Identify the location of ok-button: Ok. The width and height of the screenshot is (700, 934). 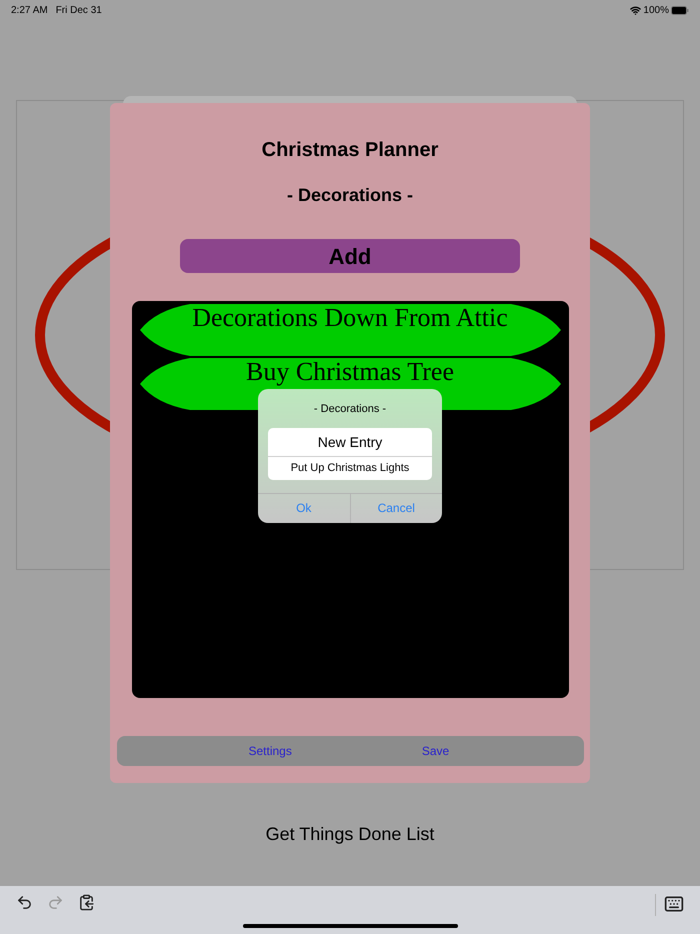
(304, 508).